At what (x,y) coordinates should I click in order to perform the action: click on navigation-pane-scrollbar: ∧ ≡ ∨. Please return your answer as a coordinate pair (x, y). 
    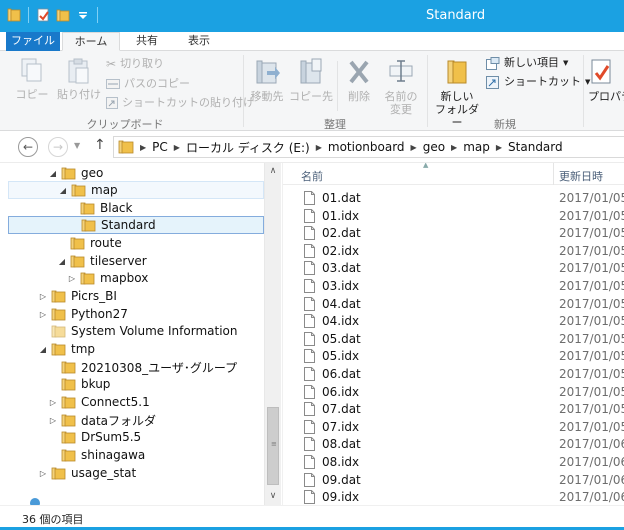
    Looking at the image, I should click on (272, 334).